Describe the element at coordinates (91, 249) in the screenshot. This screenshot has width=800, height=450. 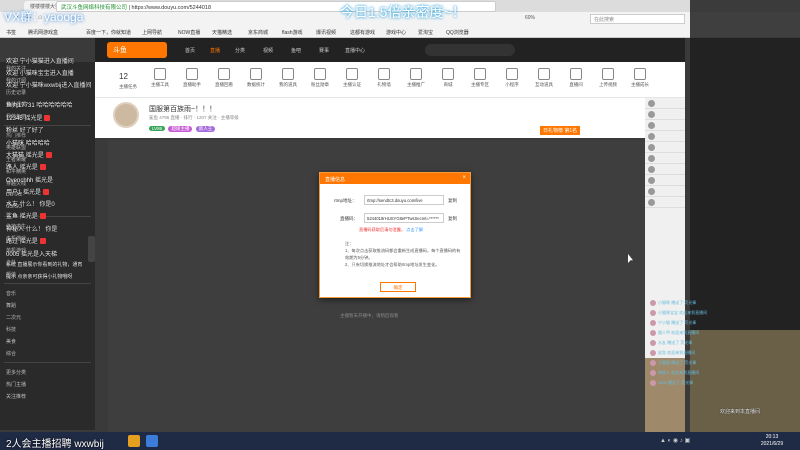
I see `sidebar-collapse-handle` at that location.